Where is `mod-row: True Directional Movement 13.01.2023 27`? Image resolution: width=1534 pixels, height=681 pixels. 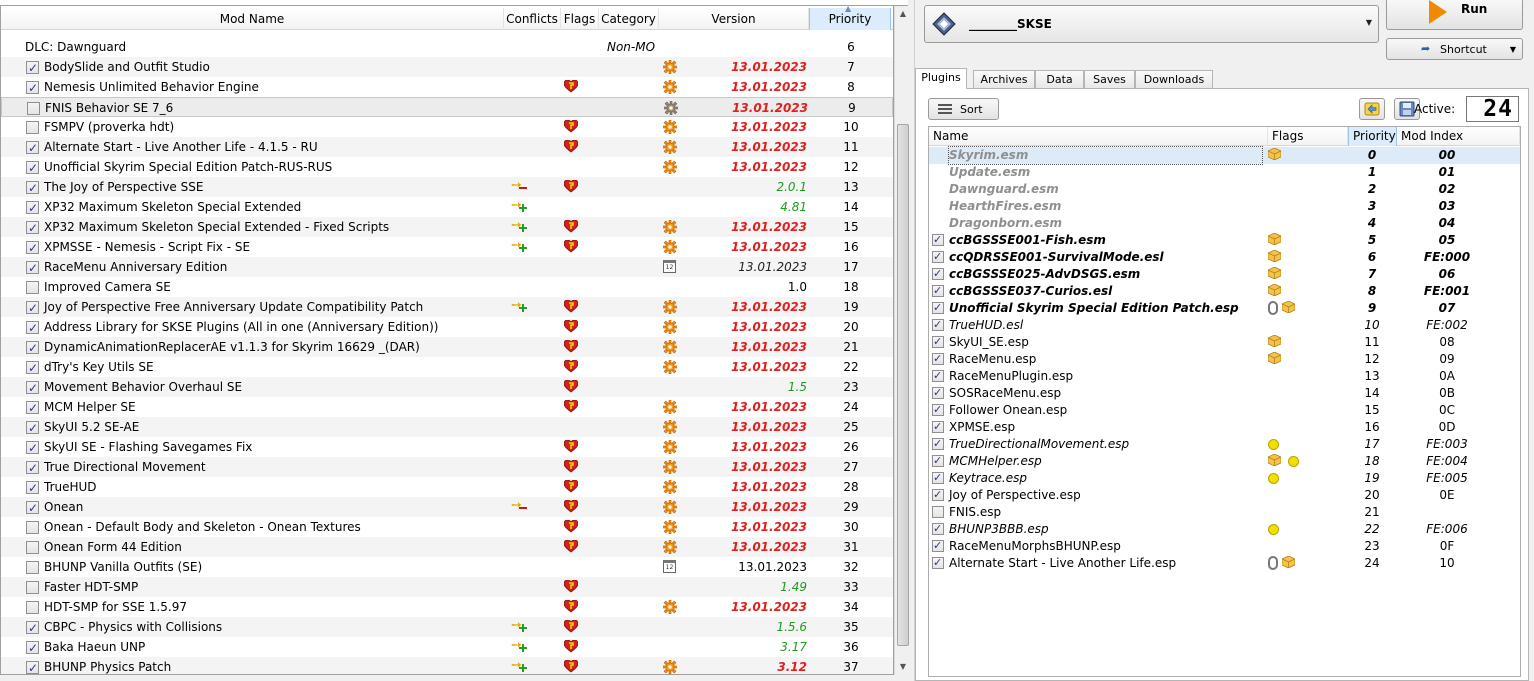 mod-row: True Directional Movement 13.01.2023 27 is located at coordinates (447, 467).